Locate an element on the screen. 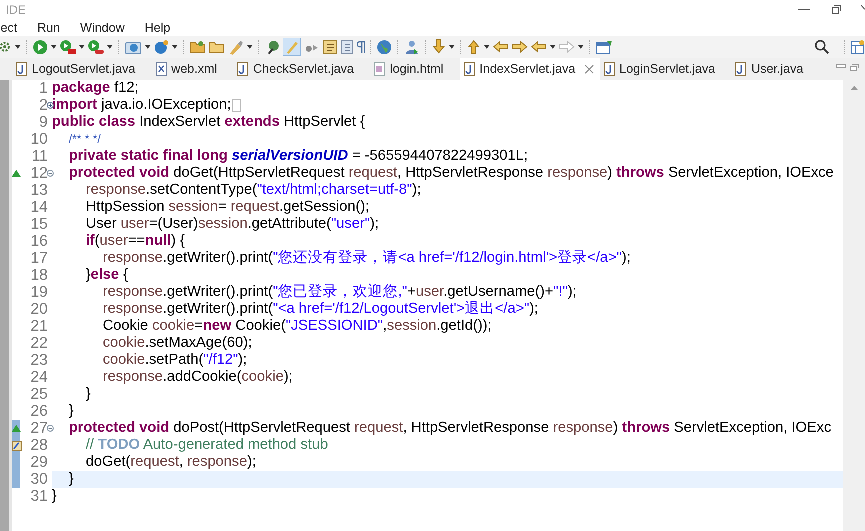 Image resolution: width=865 pixels, height=531 pixels. code-line: cookie.setPath("/f12"); is located at coordinates (175, 360).